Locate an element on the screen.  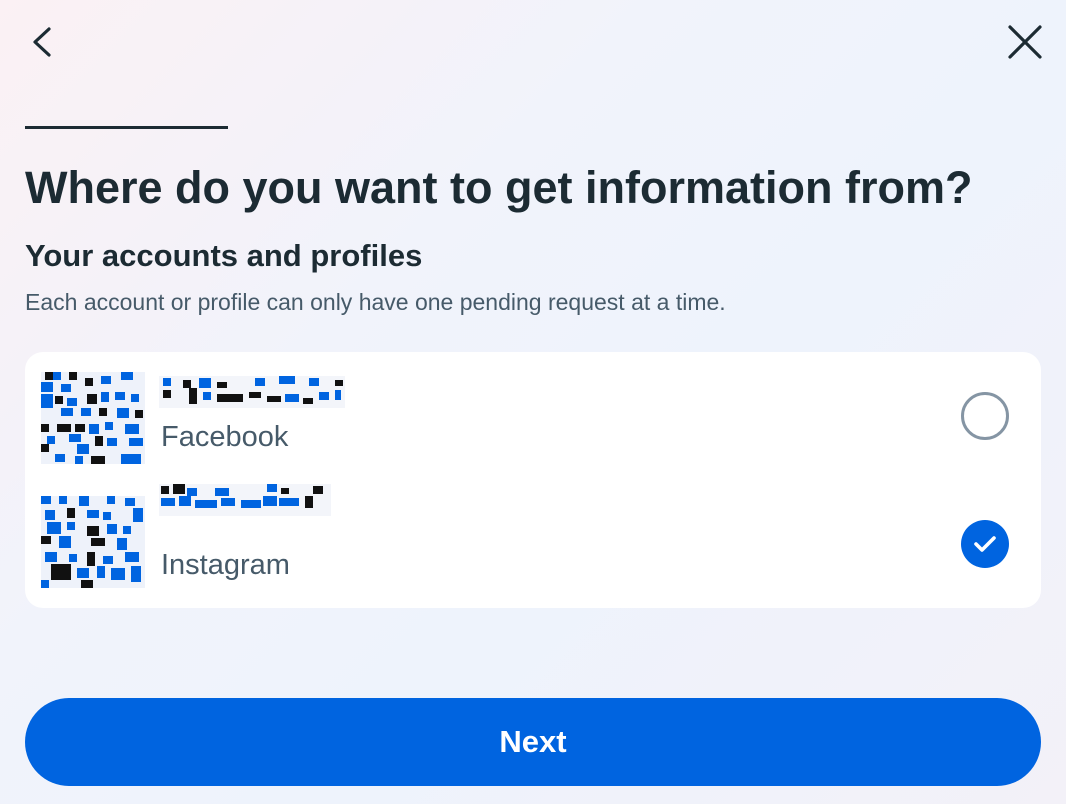
back-button is located at coordinates (42, 42).